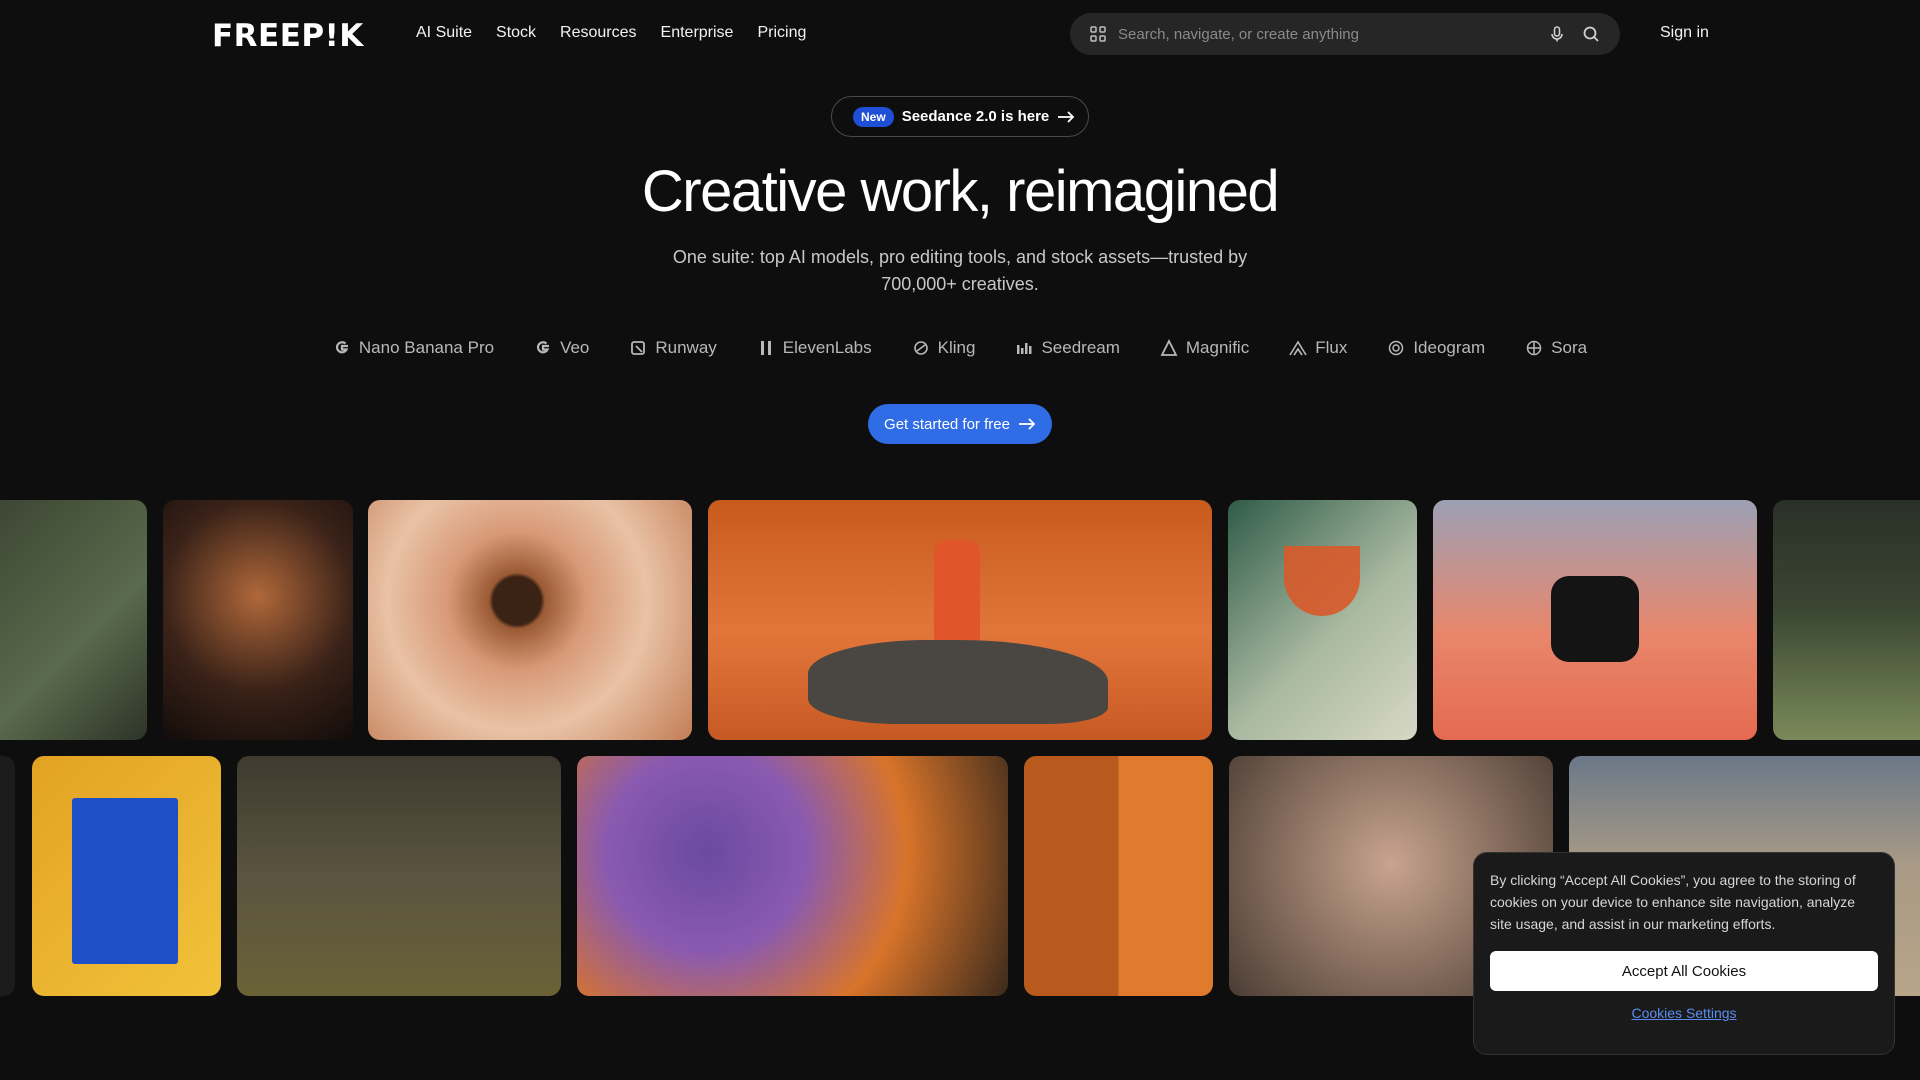 Image resolution: width=1920 pixels, height=1080 pixels. What do you see at coordinates (7, 876) in the screenshot?
I see `gallery-image-dark-strip` at bounding box center [7, 876].